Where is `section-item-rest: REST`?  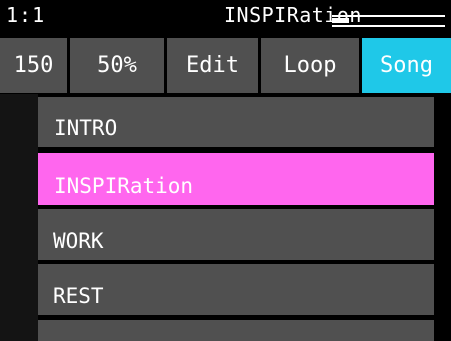 section-item-rest: REST is located at coordinates (236, 289).